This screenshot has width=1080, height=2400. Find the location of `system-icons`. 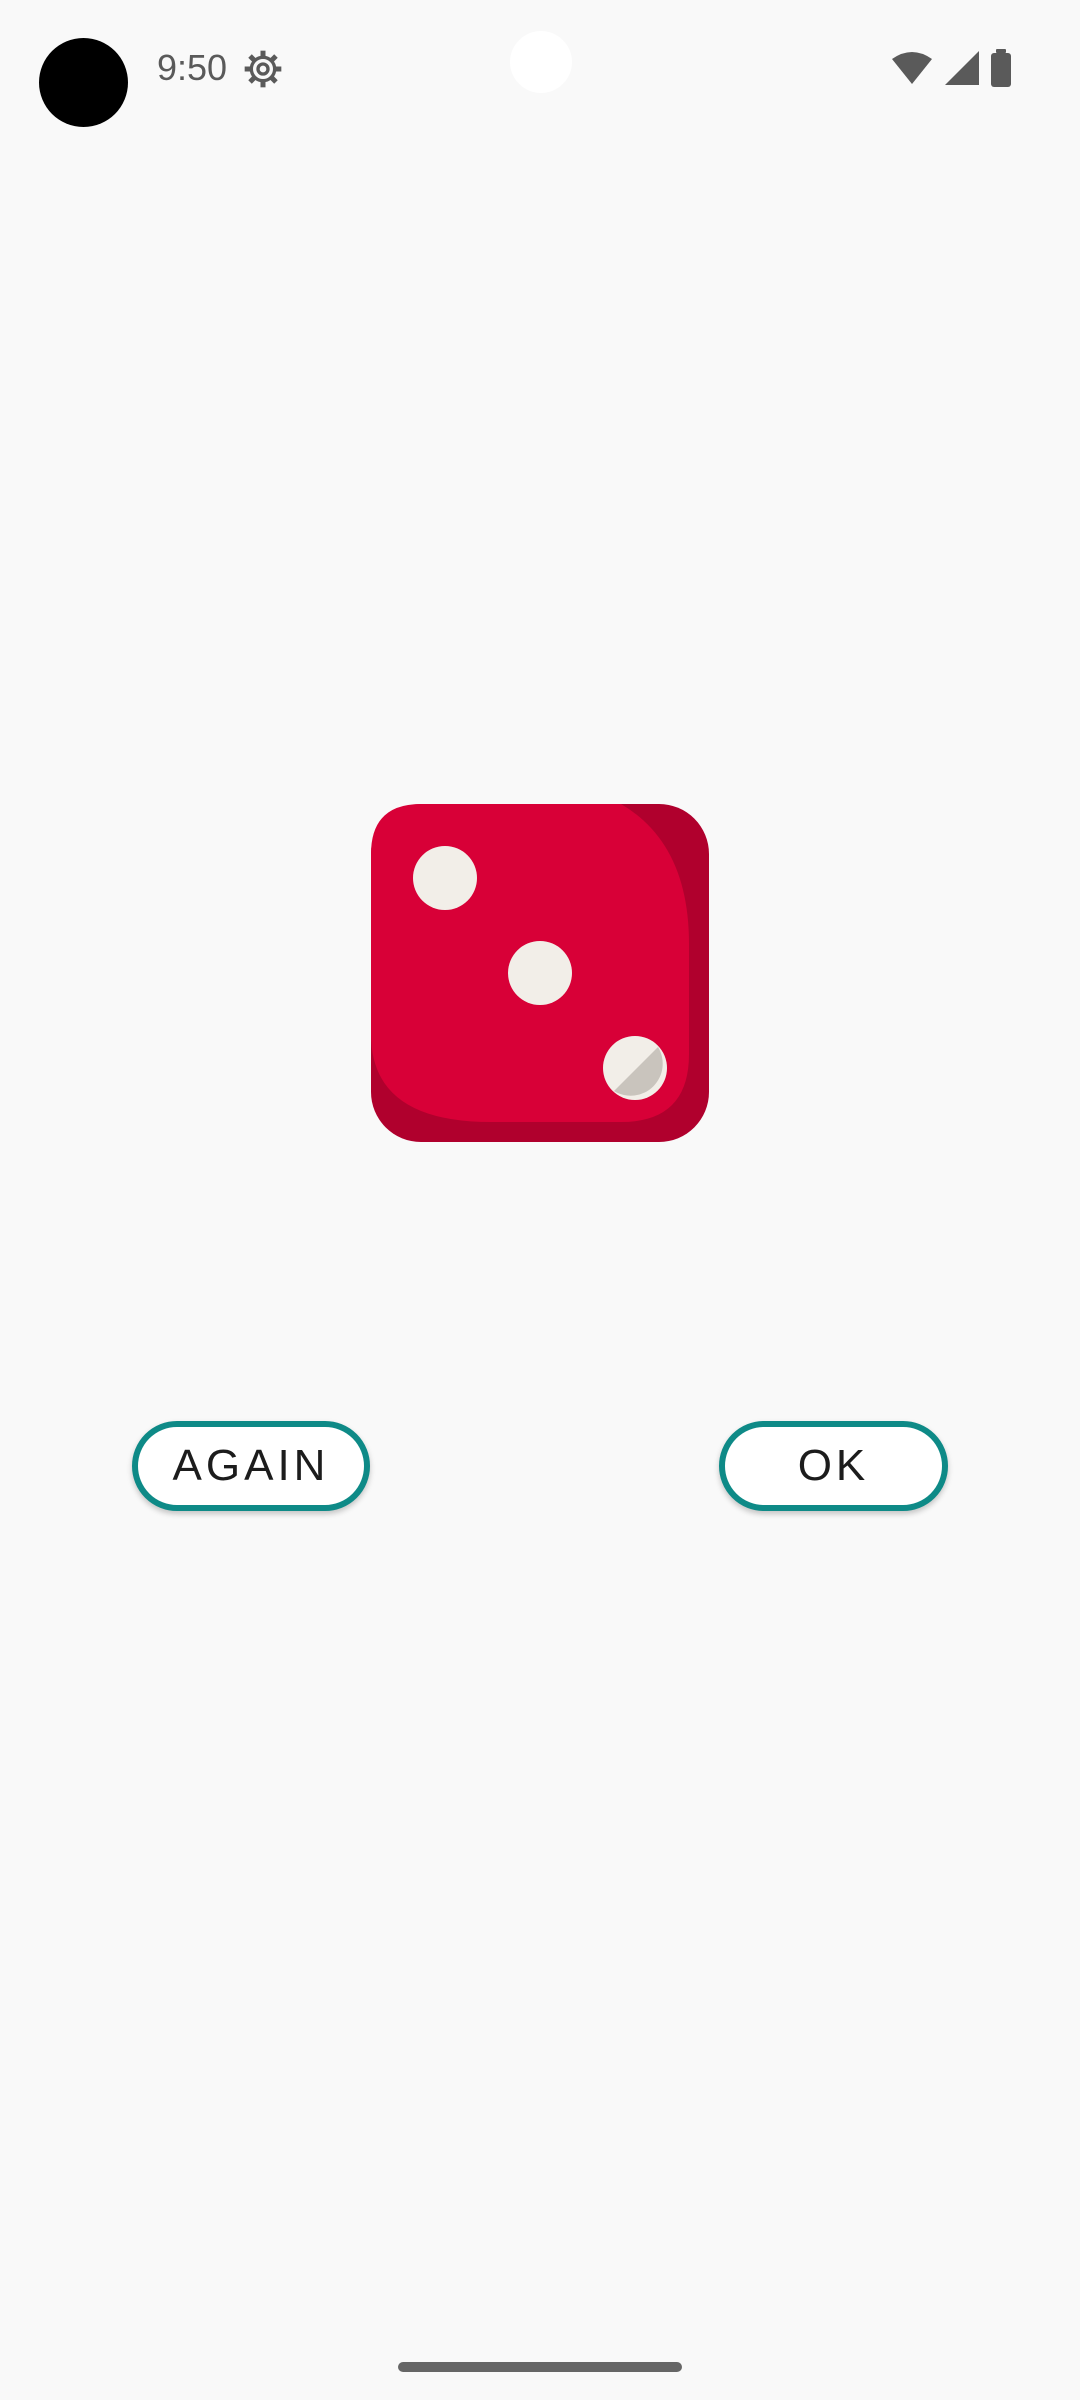

system-icons is located at coordinates (951, 68).